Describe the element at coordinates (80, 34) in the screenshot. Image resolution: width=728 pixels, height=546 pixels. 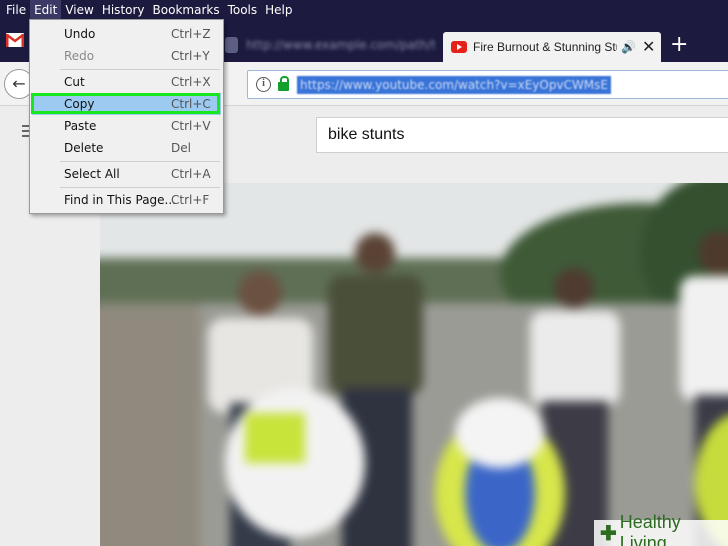
I see `menu-item-label: Undo` at that location.